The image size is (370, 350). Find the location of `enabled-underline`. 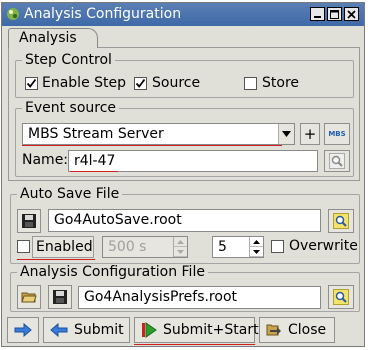

enabled-underline is located at coordinates (56, 259).